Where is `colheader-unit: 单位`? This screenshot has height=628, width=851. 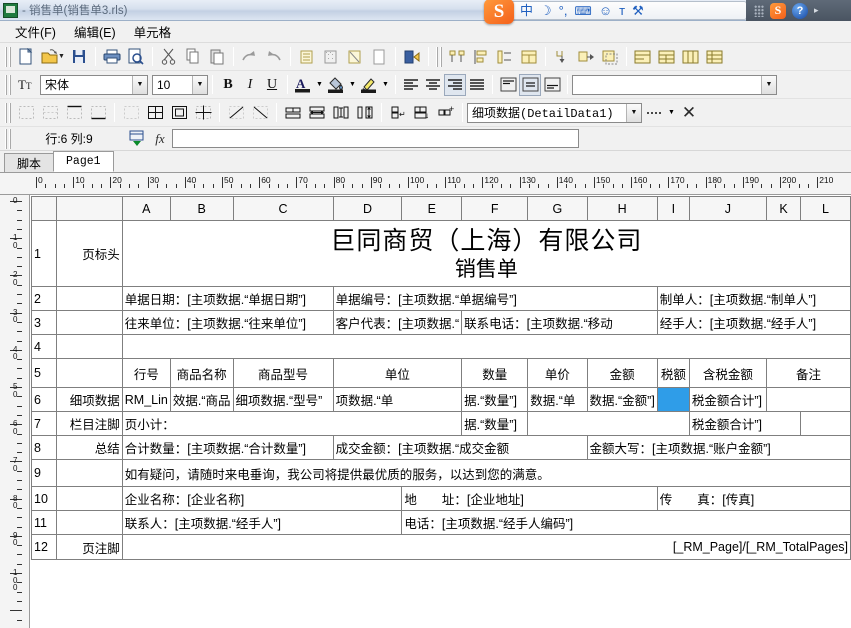 colheader-unit: 单位 is located at coordinates (397, 373).